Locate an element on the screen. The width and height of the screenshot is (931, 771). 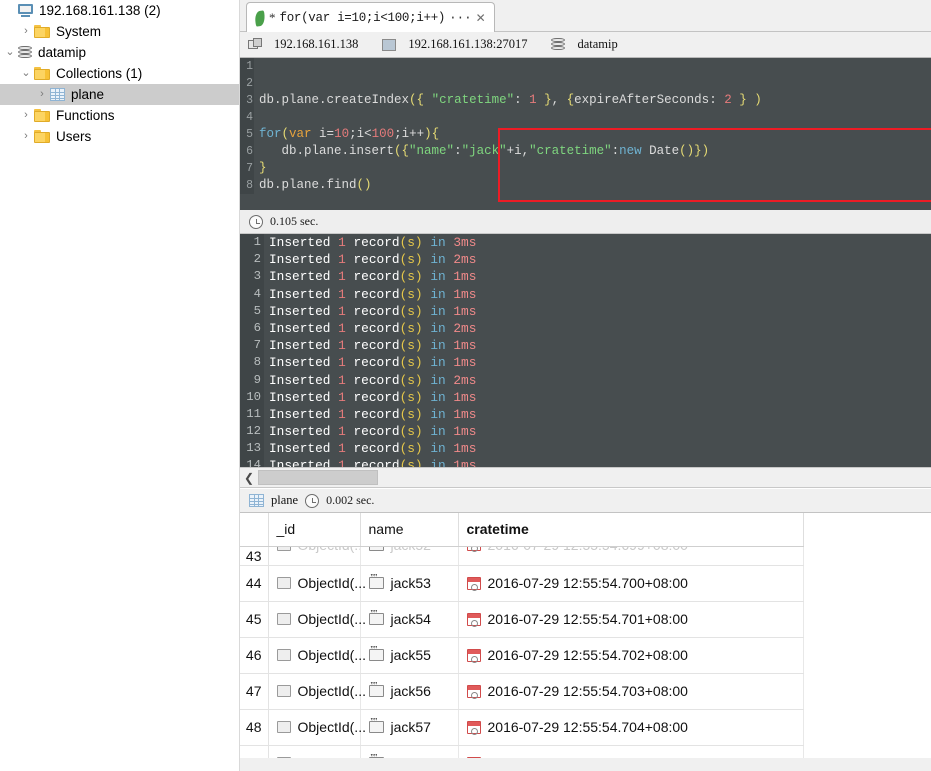
table-cell-name: jack55 is located at coordinates (409, 655).